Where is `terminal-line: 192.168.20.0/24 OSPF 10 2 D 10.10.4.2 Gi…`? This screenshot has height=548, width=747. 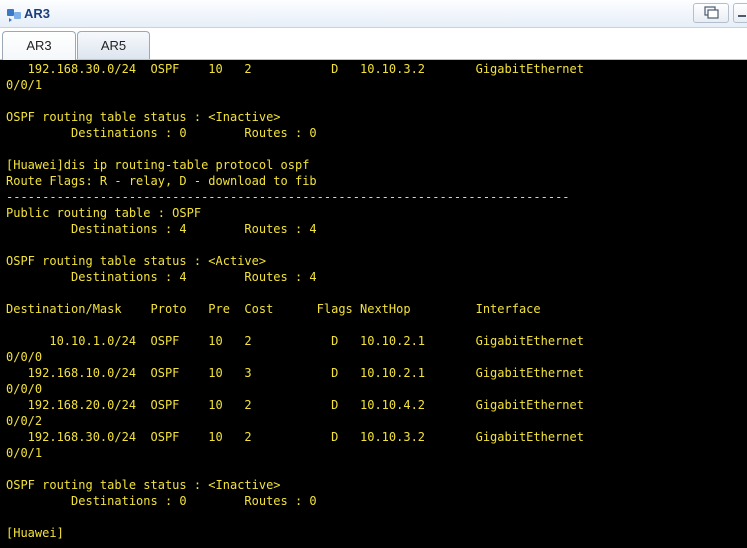
terminal-line: 192.168.20.0/24 OSPF 10 2 D 10.10.4.2 Gi… is located at coordinates (295, 405).